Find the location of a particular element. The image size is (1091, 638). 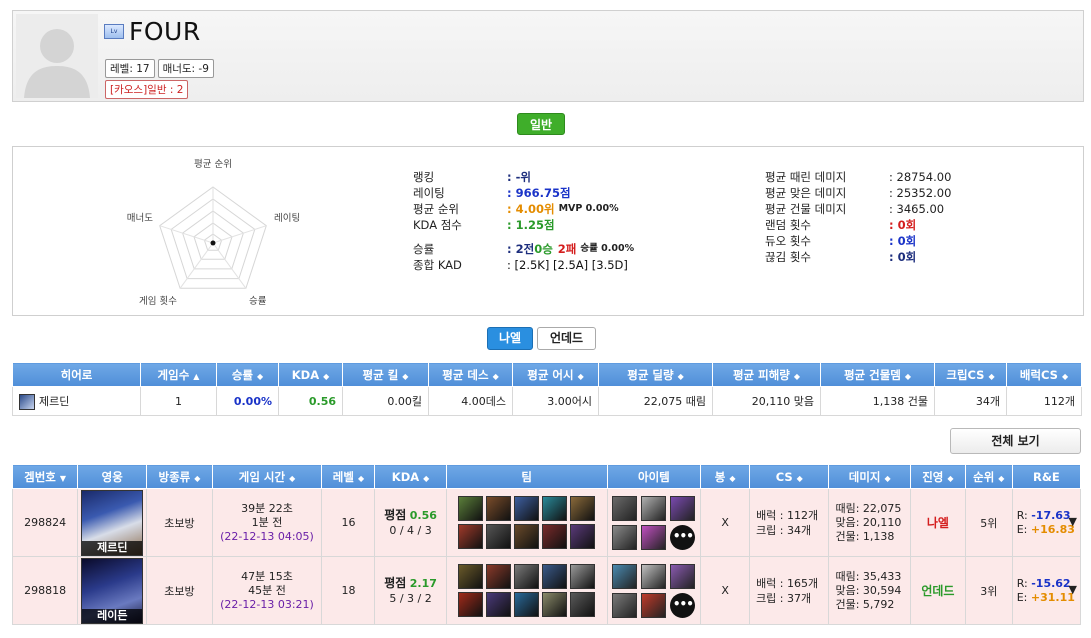

col-faction: 진영 ◆ is located at coordinates (937, 476).